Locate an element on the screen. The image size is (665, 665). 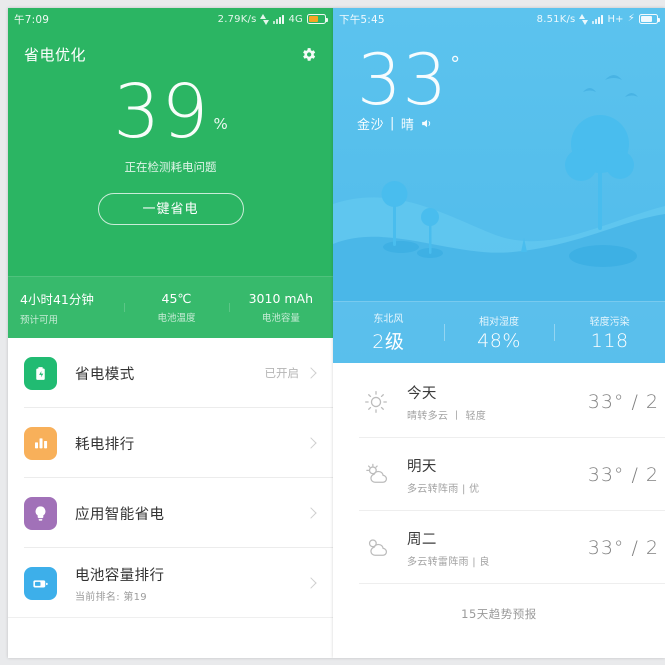
forecast-text: 今天 晴转多云 丨 轻度 is located at coordinates (490, 402).